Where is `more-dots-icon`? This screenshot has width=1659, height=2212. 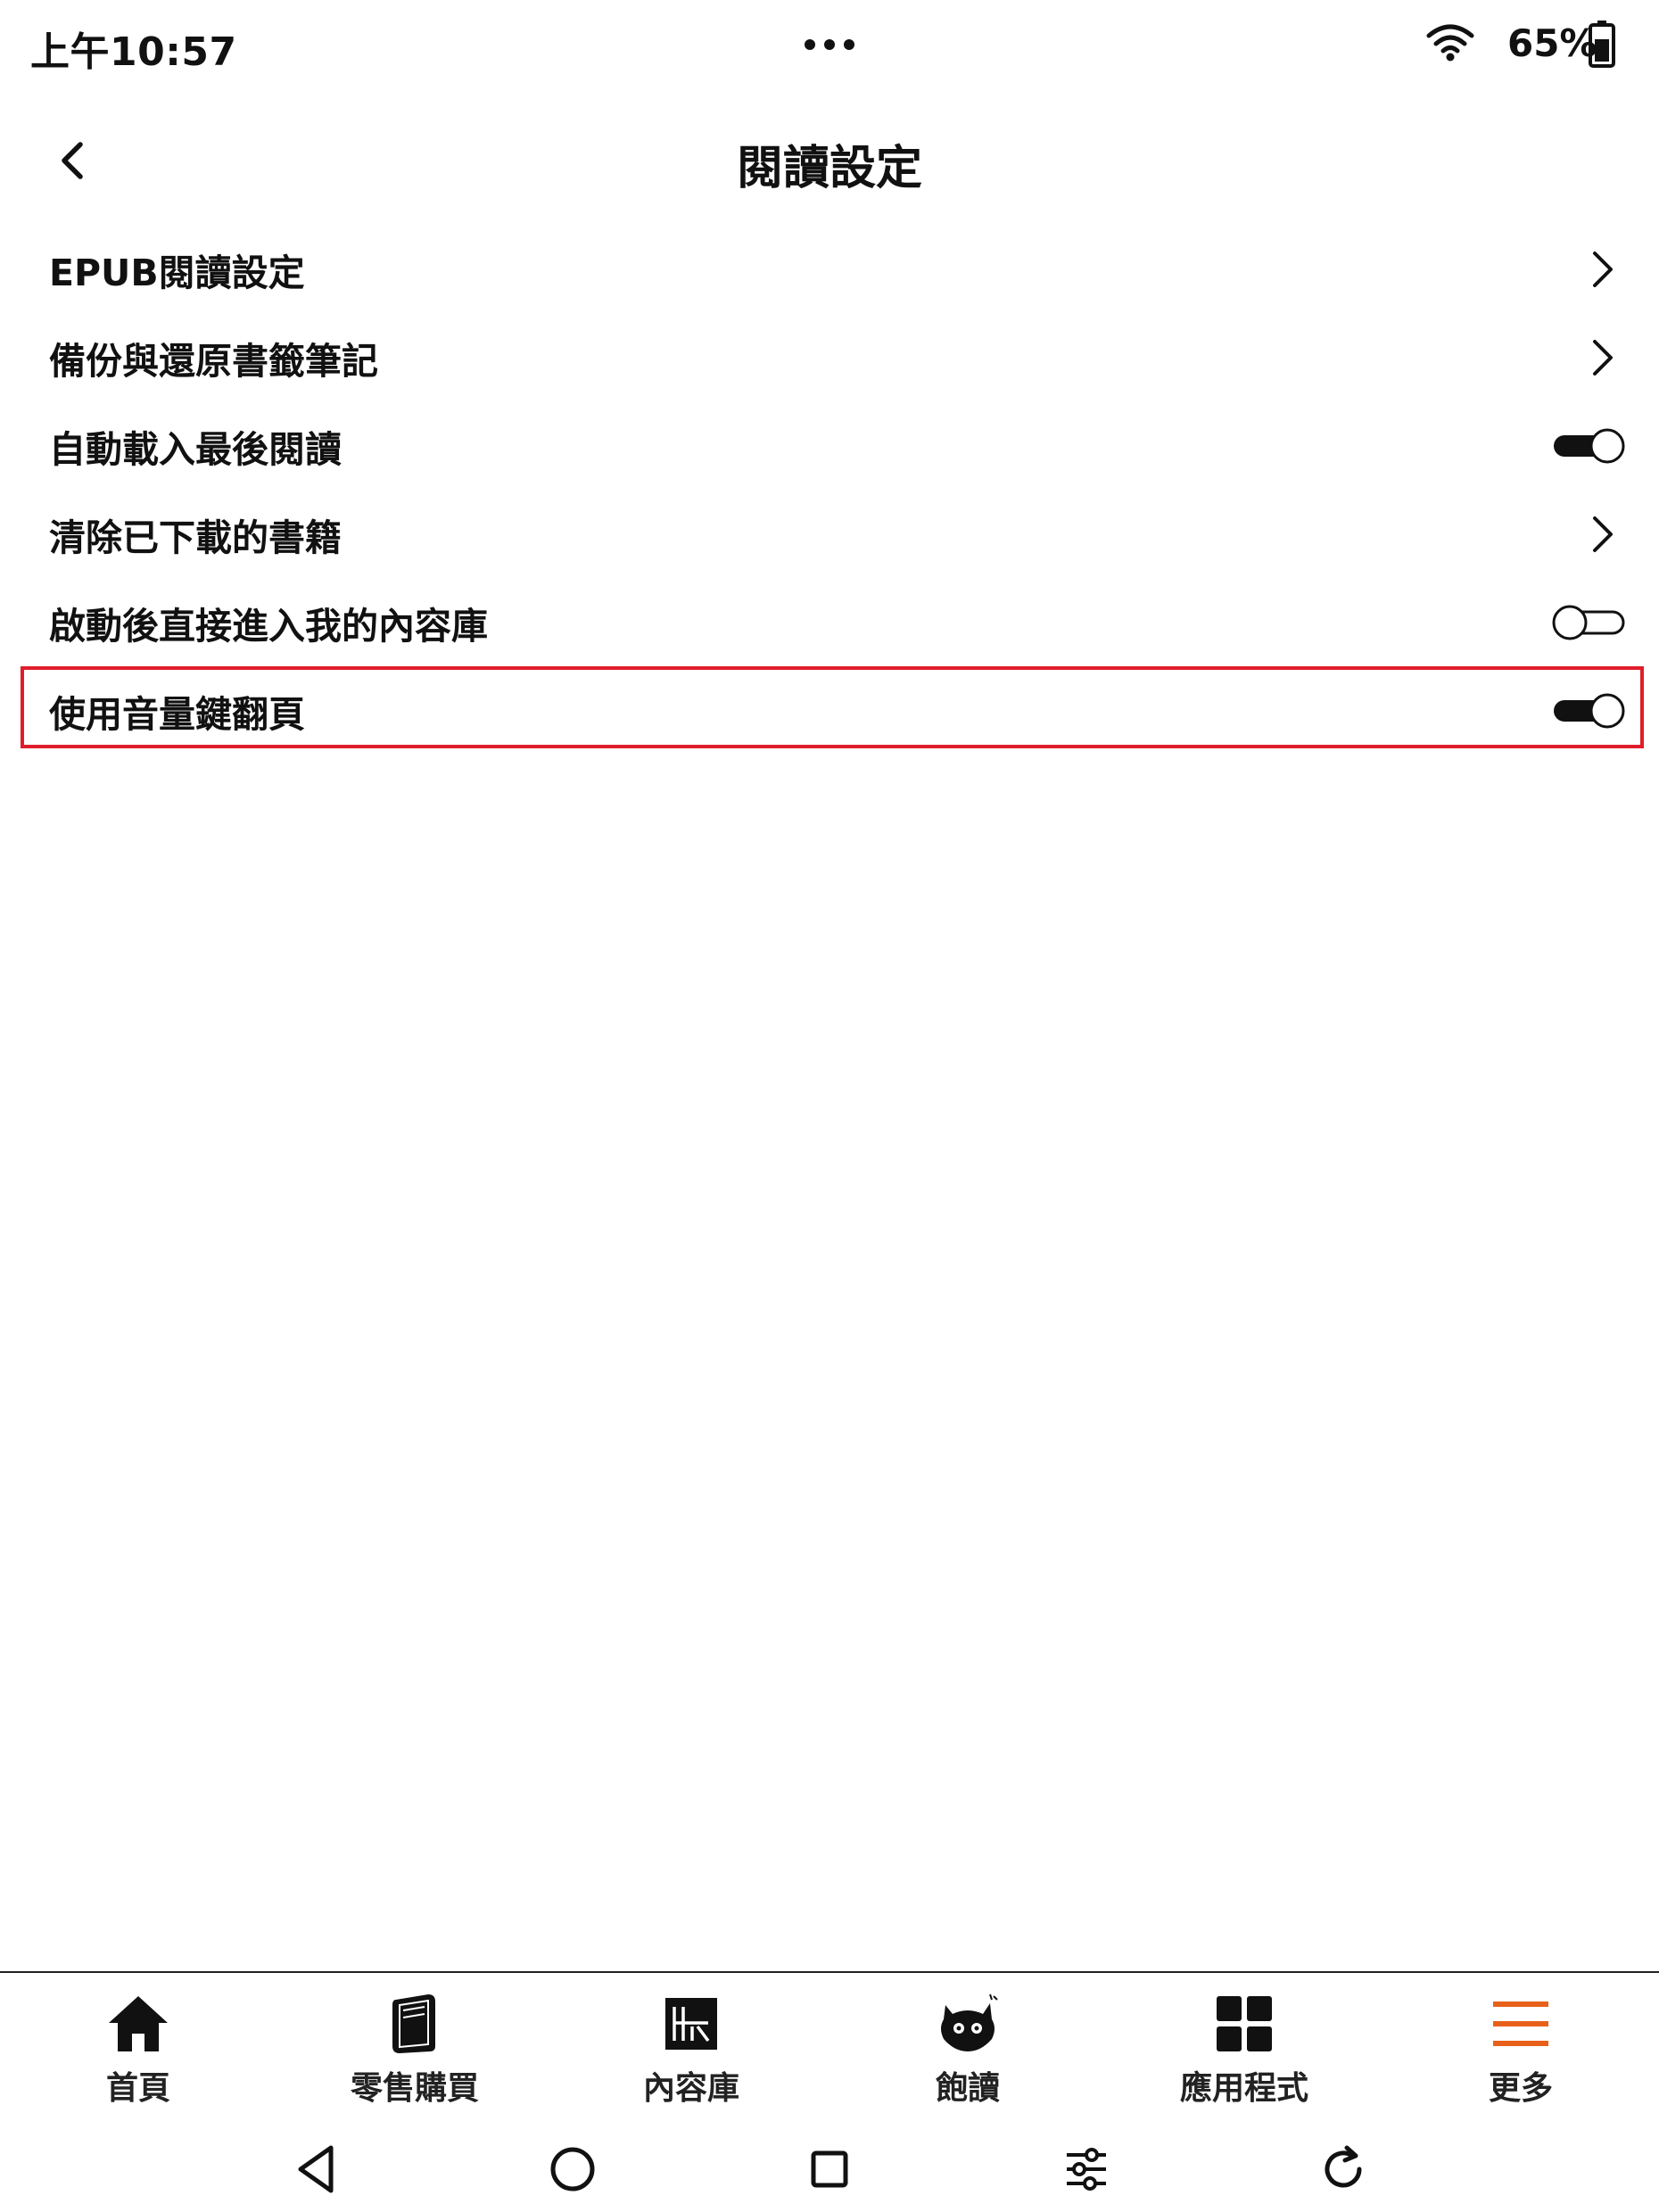
more-dots-icon is located at coordinates (830, 45).